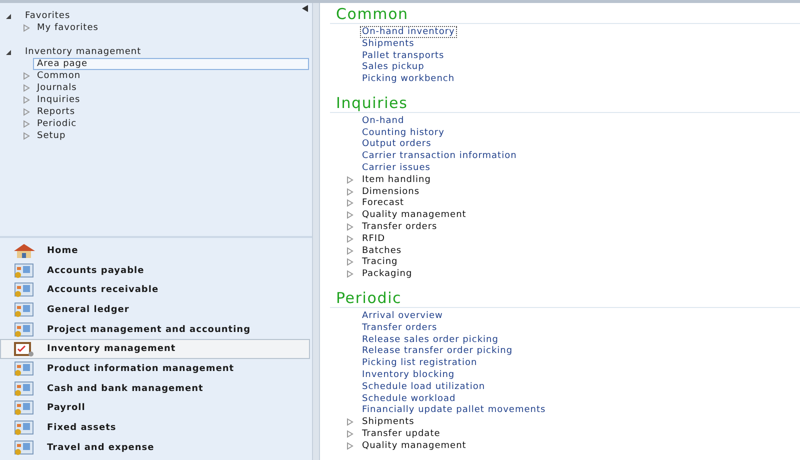  What do you see at coordinates (155, 251) in the screenshot?
I see `module-item: Home` at bounding box center [155, 251].